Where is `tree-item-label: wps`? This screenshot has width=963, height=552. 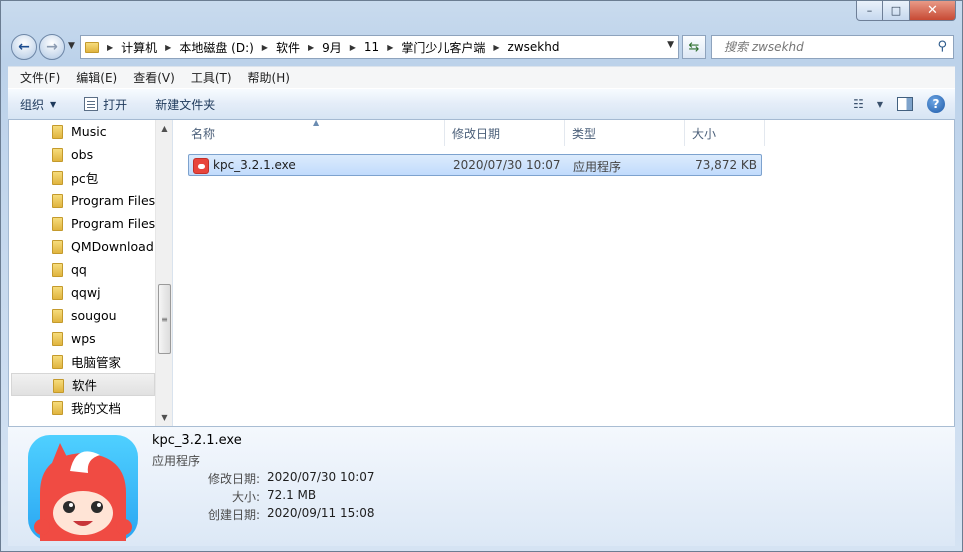 tree-item-label: wps is located at coordinates (83, 338).